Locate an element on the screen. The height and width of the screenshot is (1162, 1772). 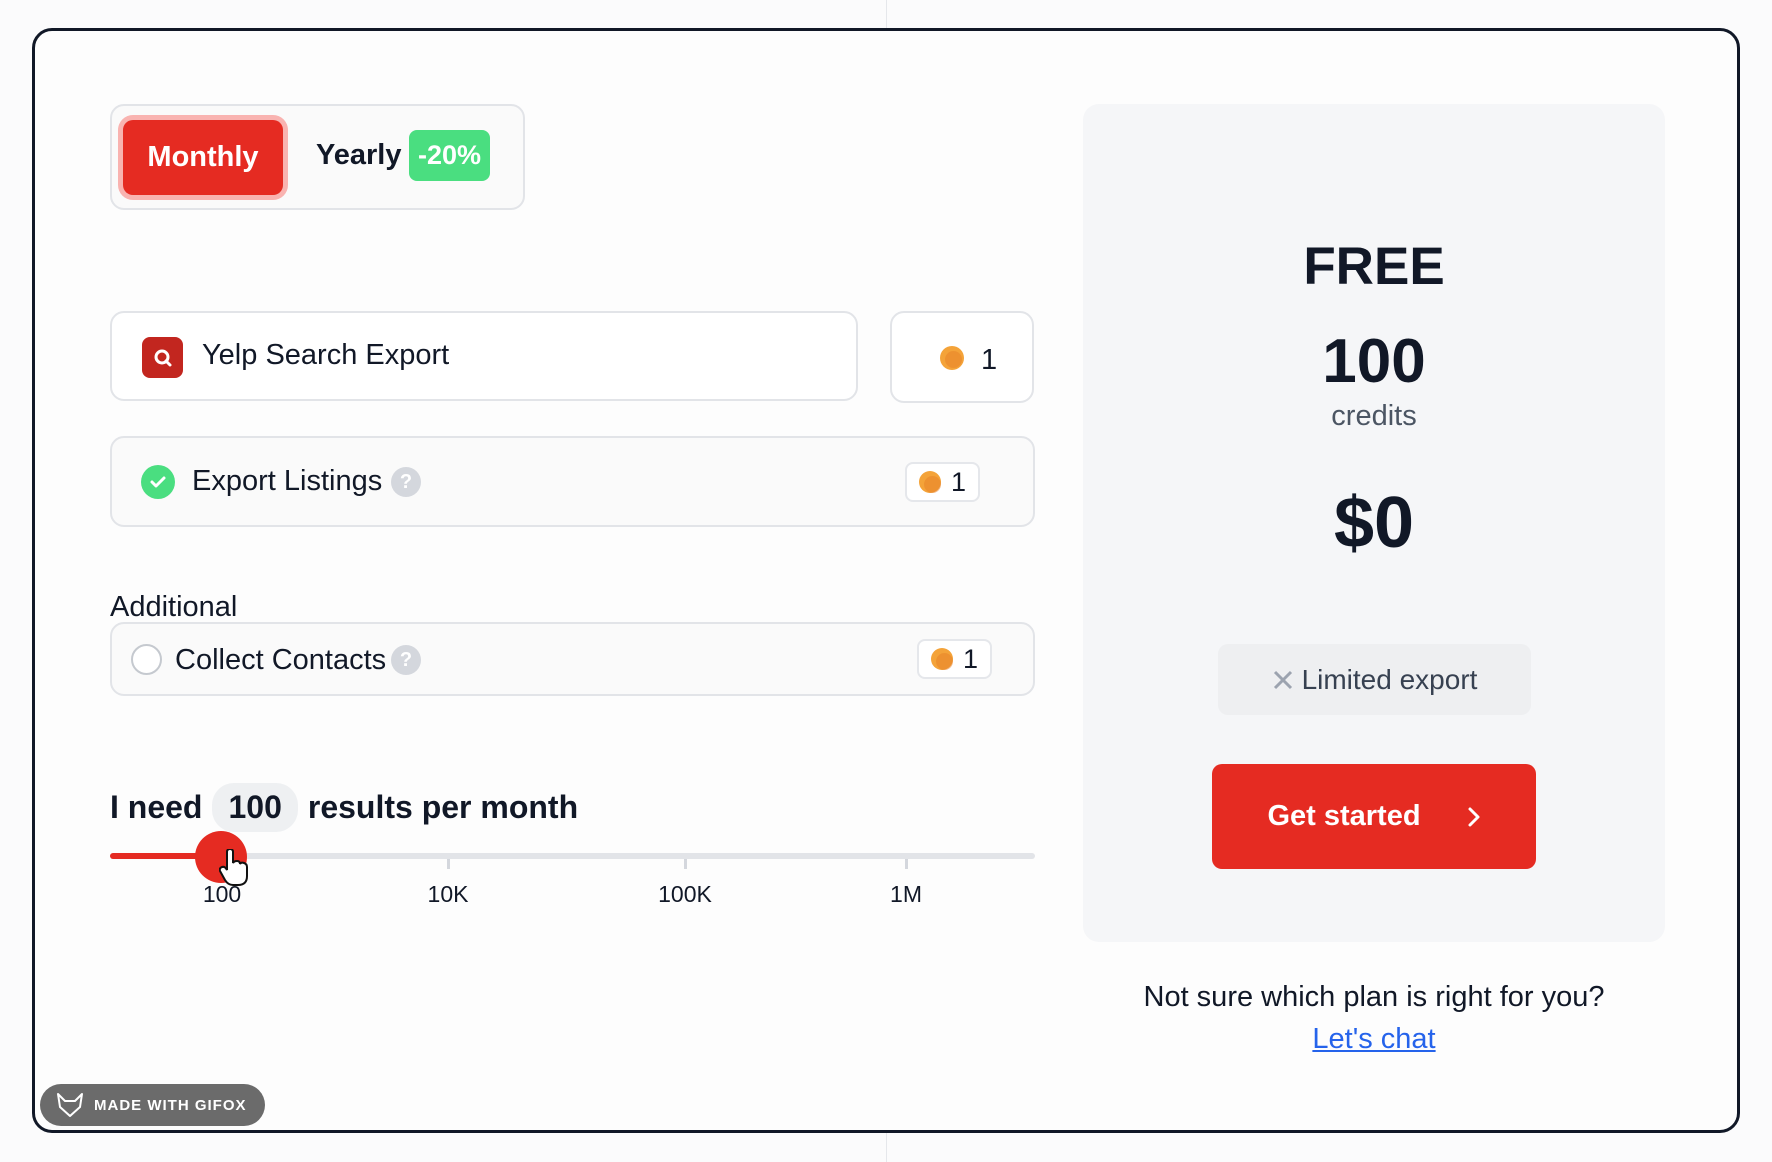
plan-price: $0 is located at coordinates (1374, 523).